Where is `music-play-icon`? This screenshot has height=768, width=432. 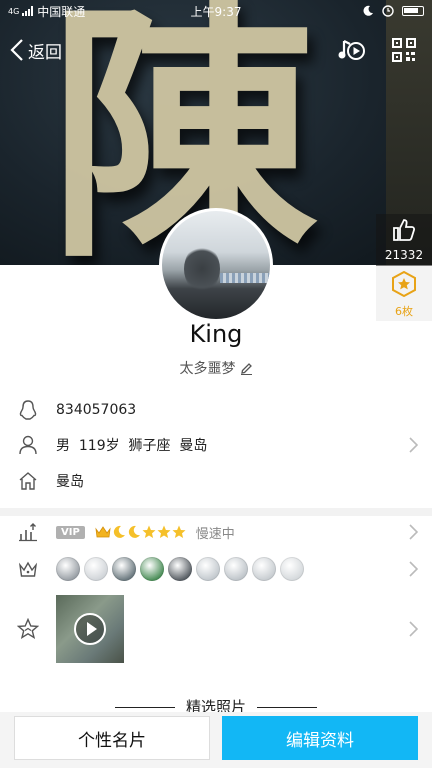
music-play-icon is located at coordinates (351, 50).